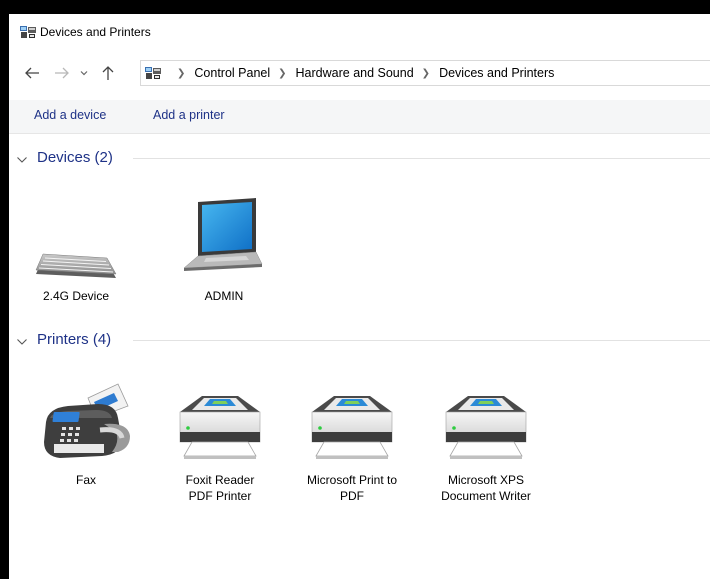  I want to click on recent-locations-chevron-down-icon, so click(84, 73).